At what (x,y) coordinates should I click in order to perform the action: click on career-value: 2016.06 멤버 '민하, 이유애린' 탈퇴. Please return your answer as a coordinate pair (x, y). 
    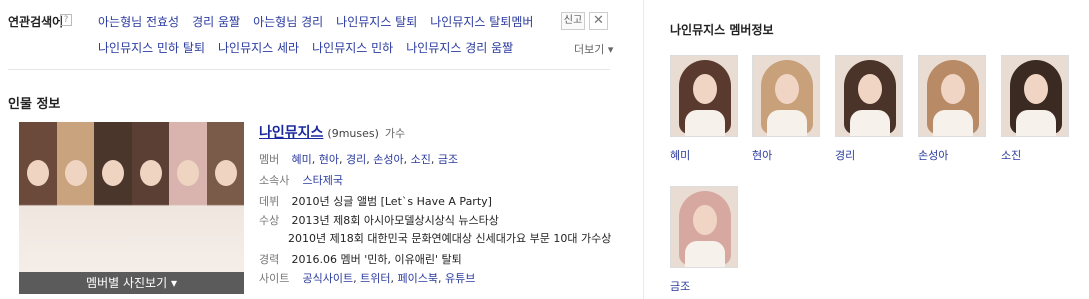
    Looking at the image, I should click on (376, 259).